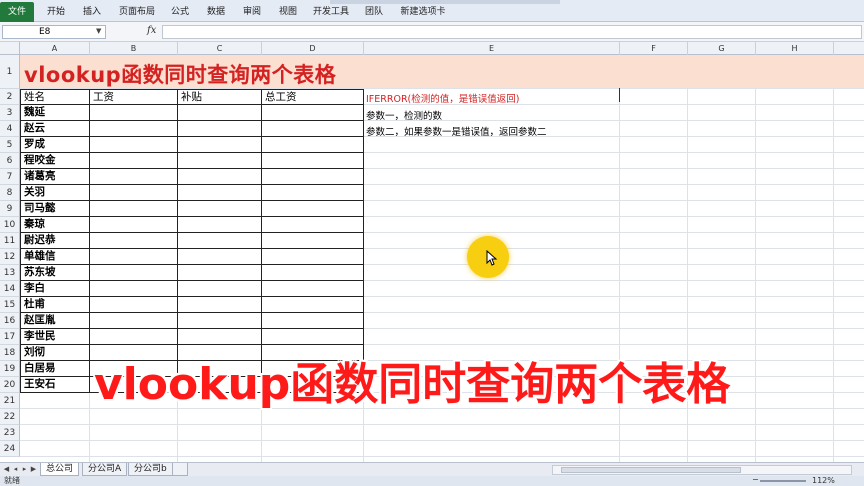 This screenshot has width=864, height=486. I want to click on row-header-18: 18, so click(10, 353).